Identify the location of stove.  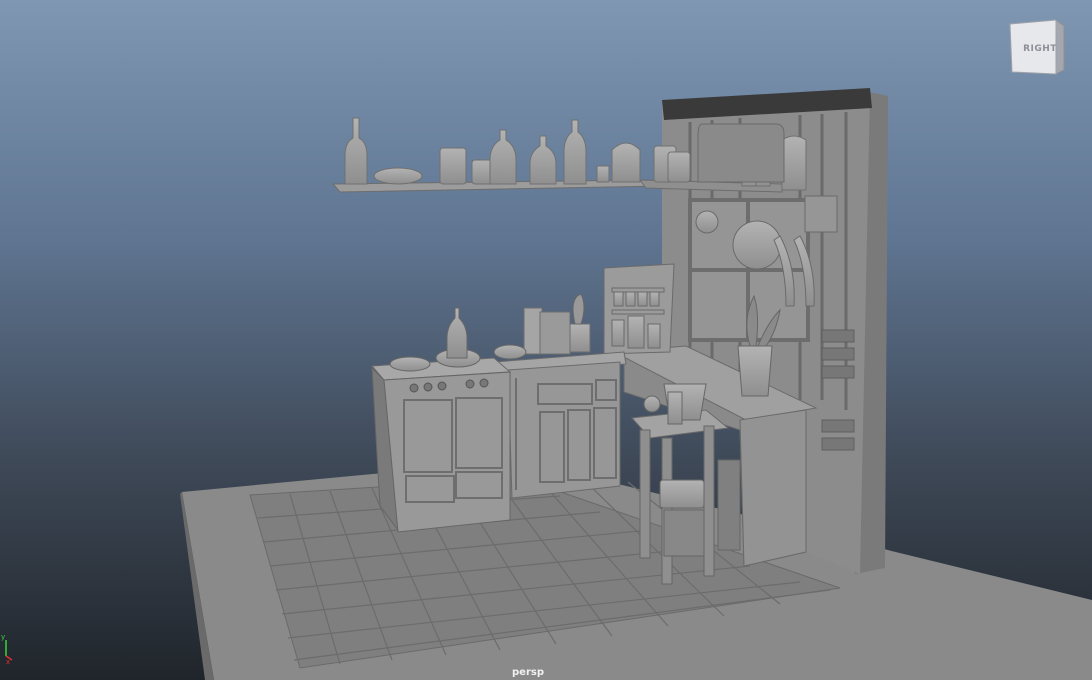
(448, 420).